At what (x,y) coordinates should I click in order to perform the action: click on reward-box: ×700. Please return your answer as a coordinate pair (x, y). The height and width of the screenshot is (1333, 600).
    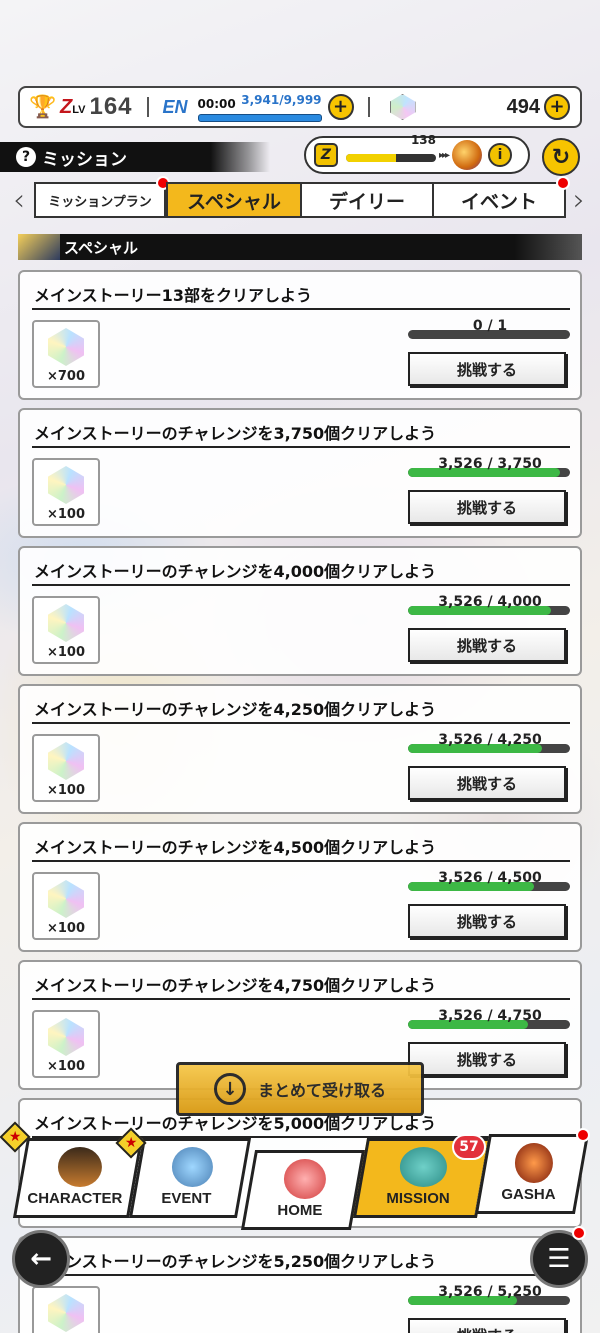
    Looking at the image, I should click on (66, 354).